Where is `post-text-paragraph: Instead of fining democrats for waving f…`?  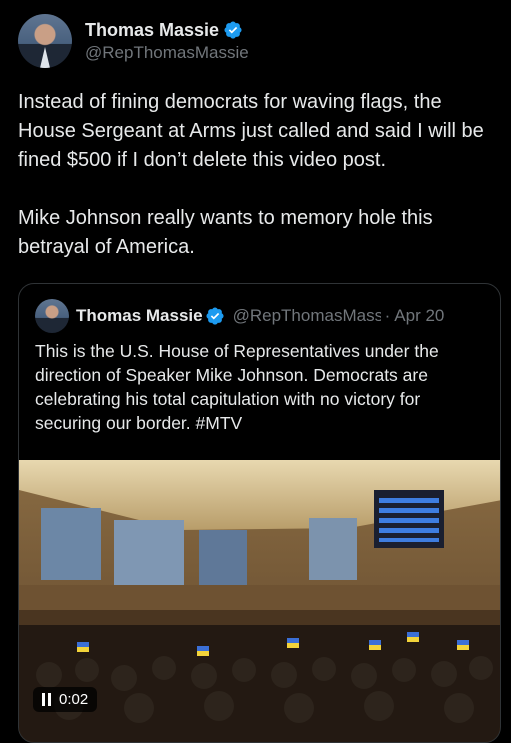 post-text-paragraph: Instead of fining democrats for waving f… is located at coordinates (251, 131).